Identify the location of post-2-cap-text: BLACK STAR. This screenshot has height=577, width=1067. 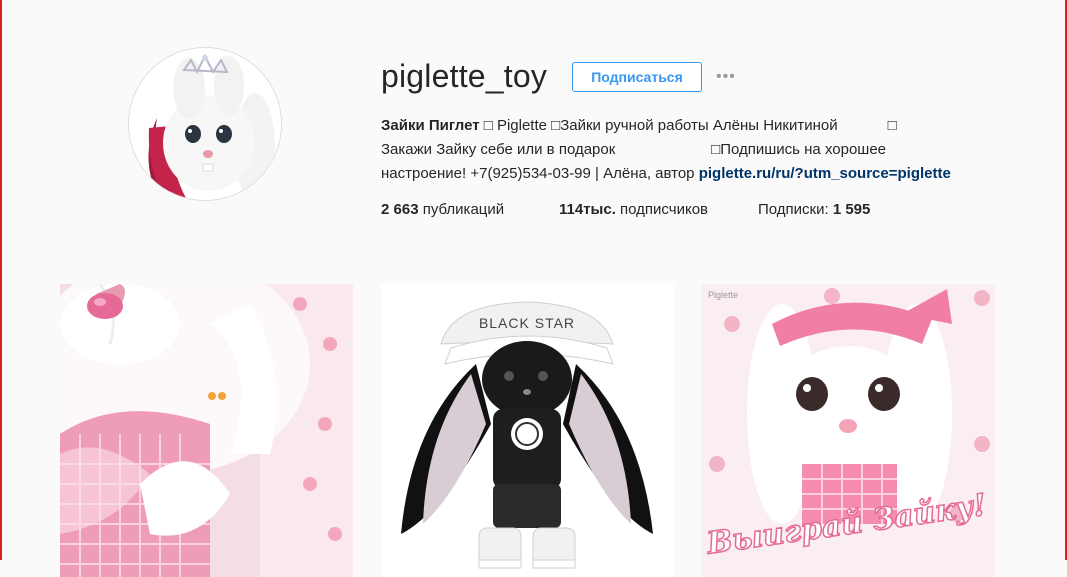
(527, 323).